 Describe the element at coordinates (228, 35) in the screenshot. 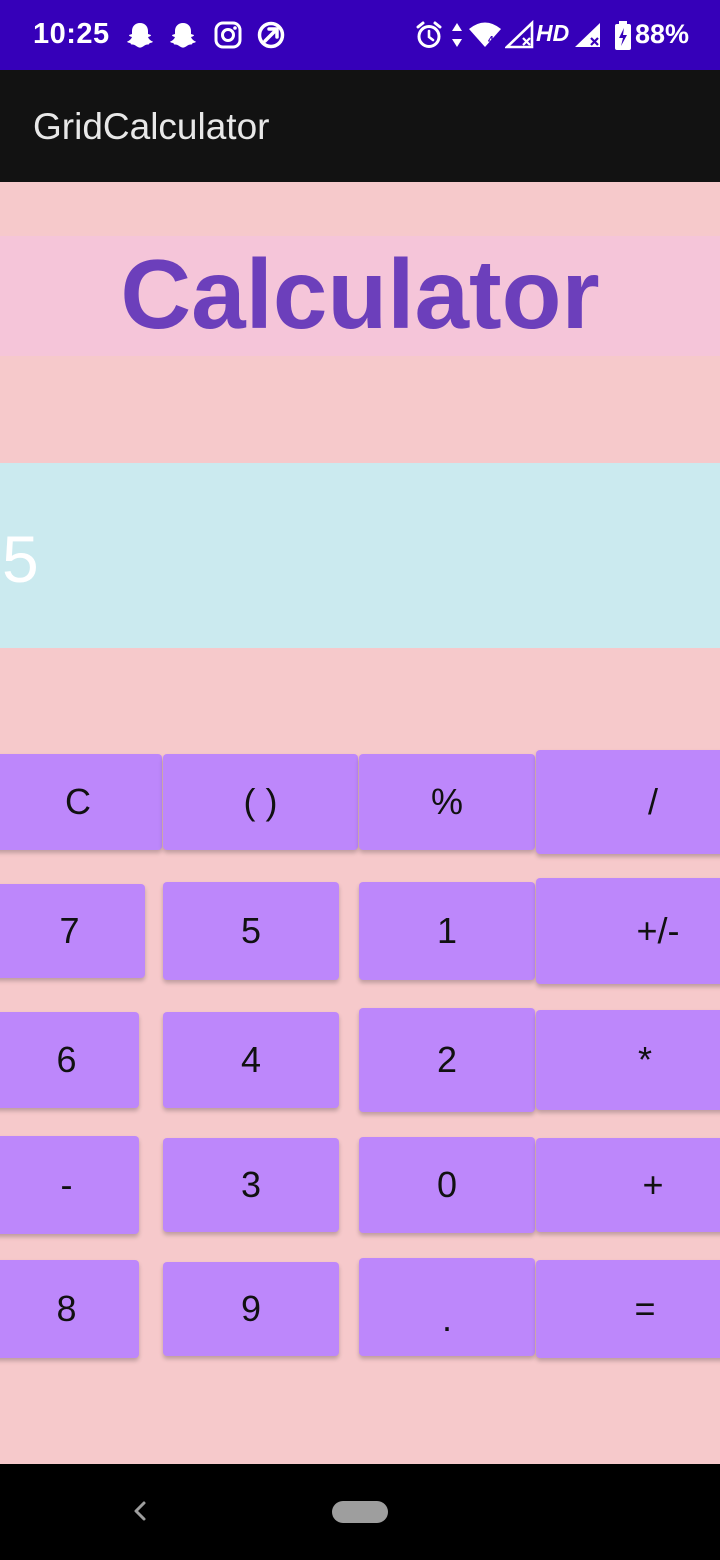

I see `instagram-icon` at that location.